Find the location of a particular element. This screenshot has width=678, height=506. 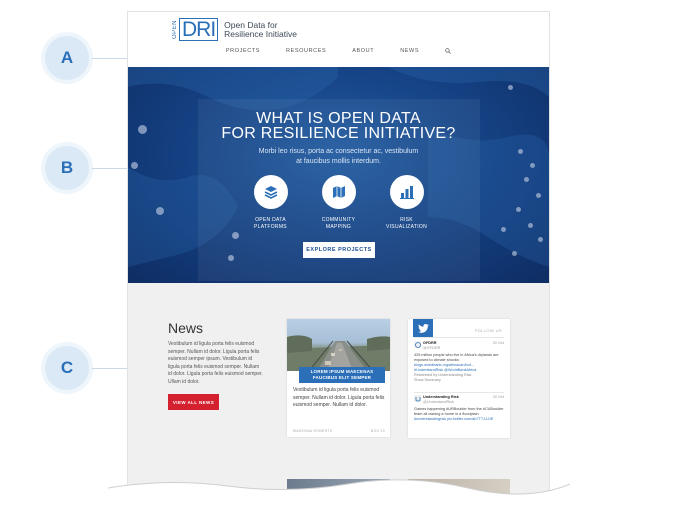

card-headline-line-2: FAUCIBUS ELIT SEMPER is located at coordinates (342, 377).